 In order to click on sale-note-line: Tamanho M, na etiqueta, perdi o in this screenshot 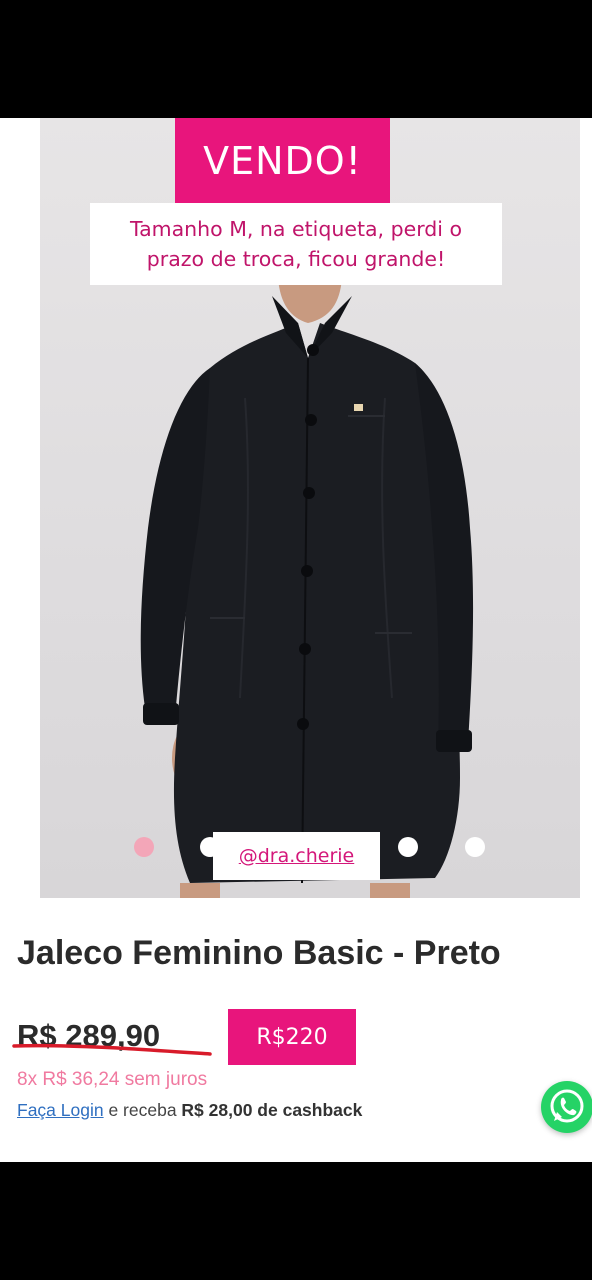, I will do `click(296, 229)`.